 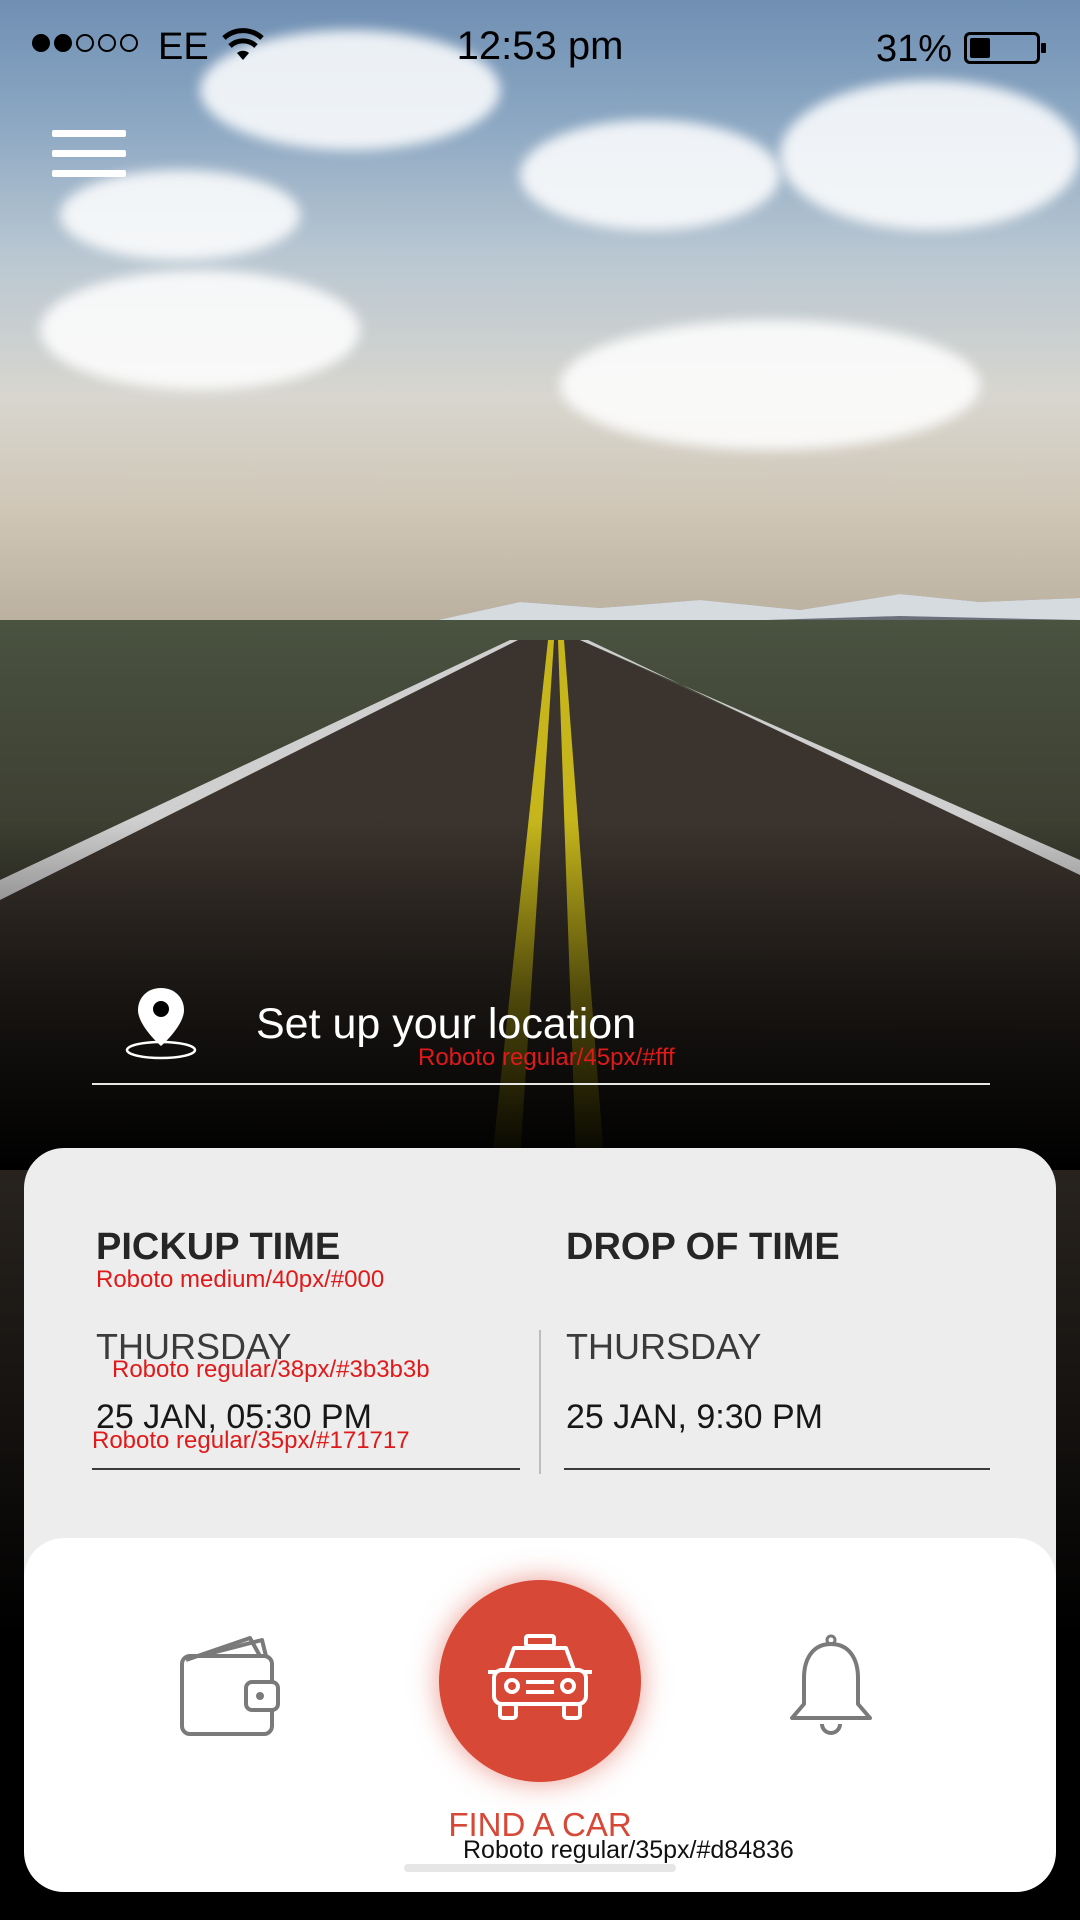 I want to click on pickup-title-spec: Roboto medium/40px/#000, so click(x=240, y=1279).